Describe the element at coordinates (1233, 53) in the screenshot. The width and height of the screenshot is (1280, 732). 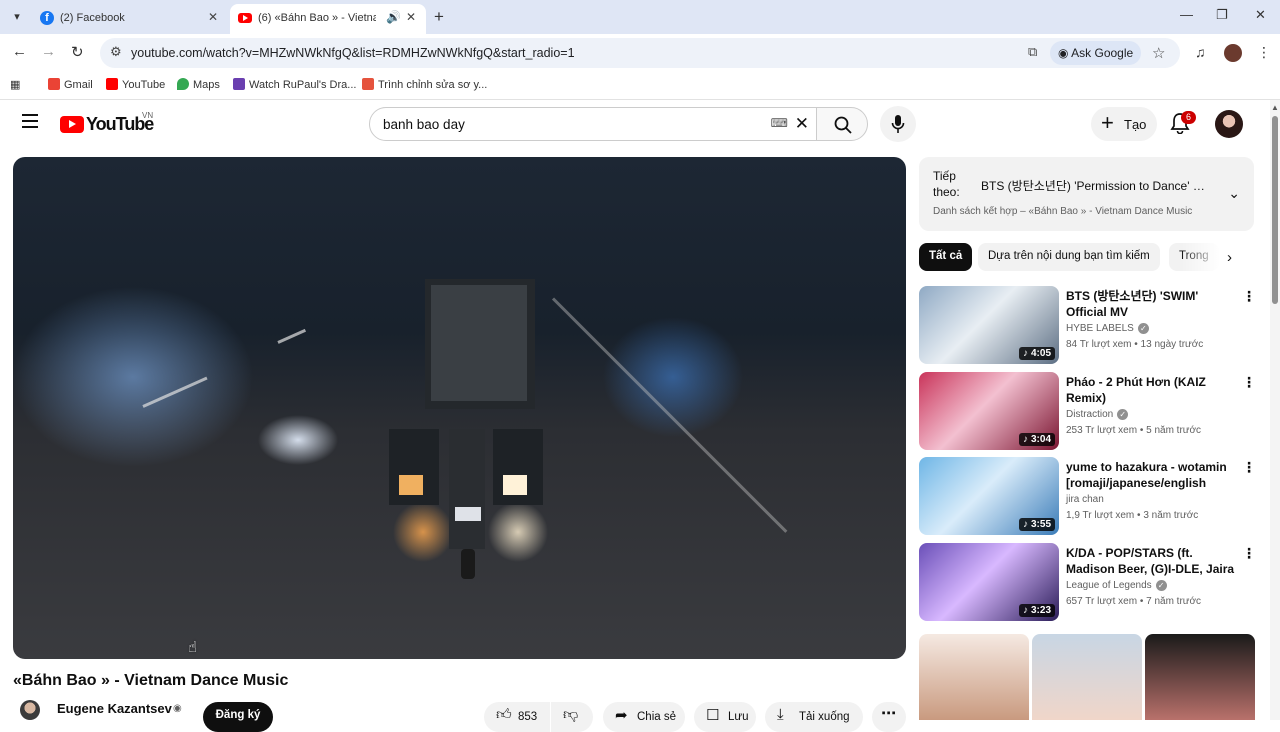
I see `browser-profile-avatar` at that location.